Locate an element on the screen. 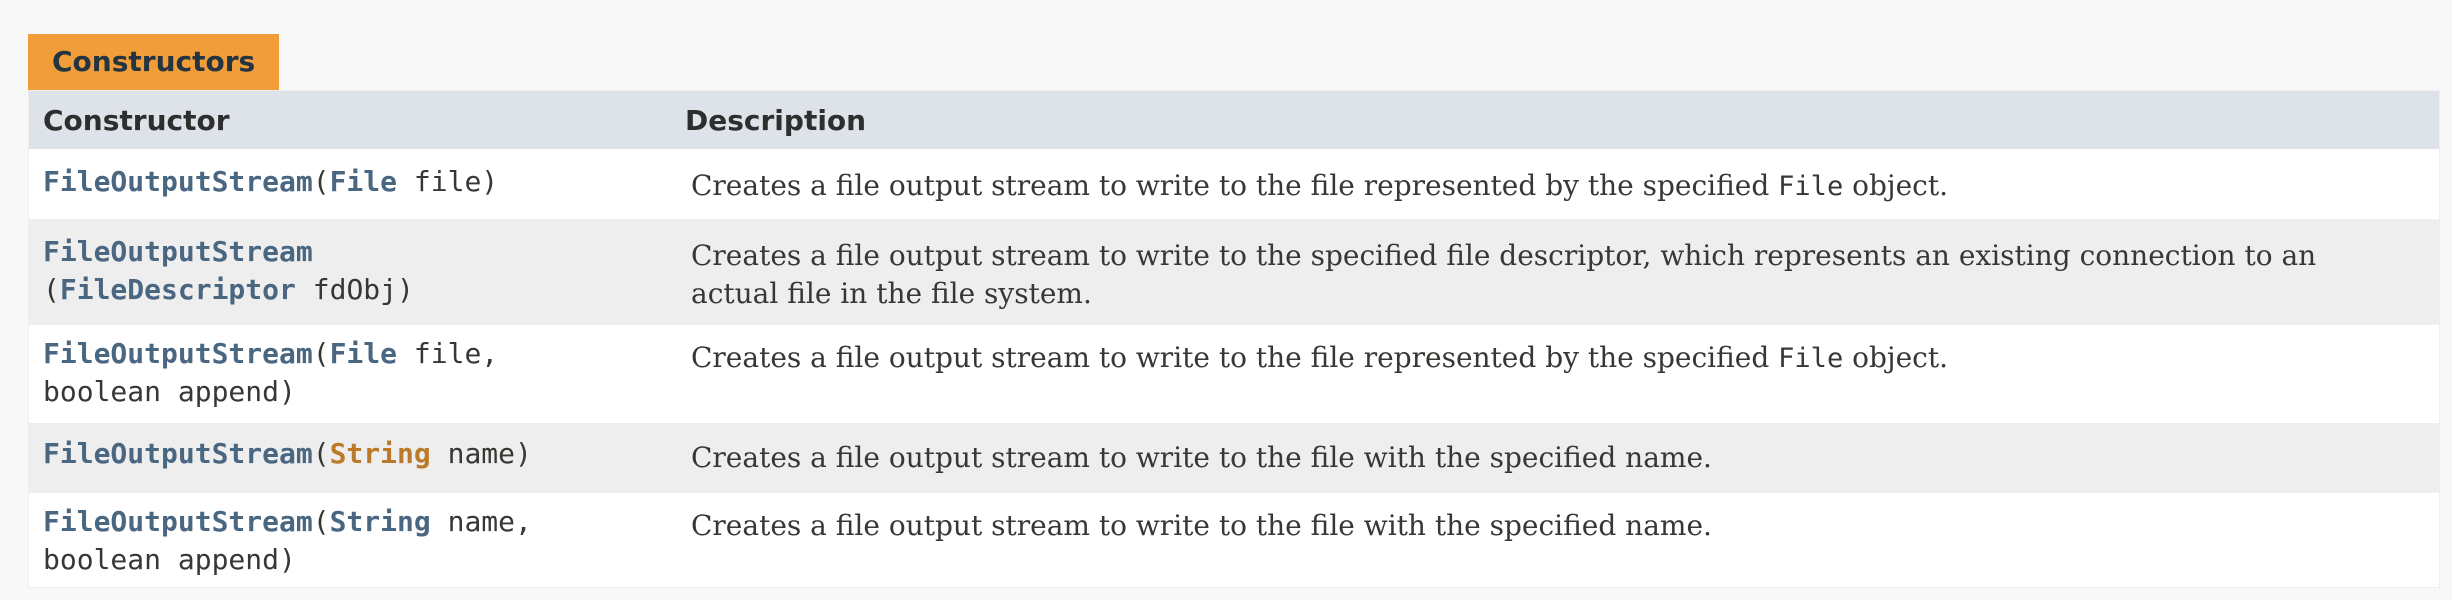  description-text: actual file in the file system. is located at coordinates (891, 293).